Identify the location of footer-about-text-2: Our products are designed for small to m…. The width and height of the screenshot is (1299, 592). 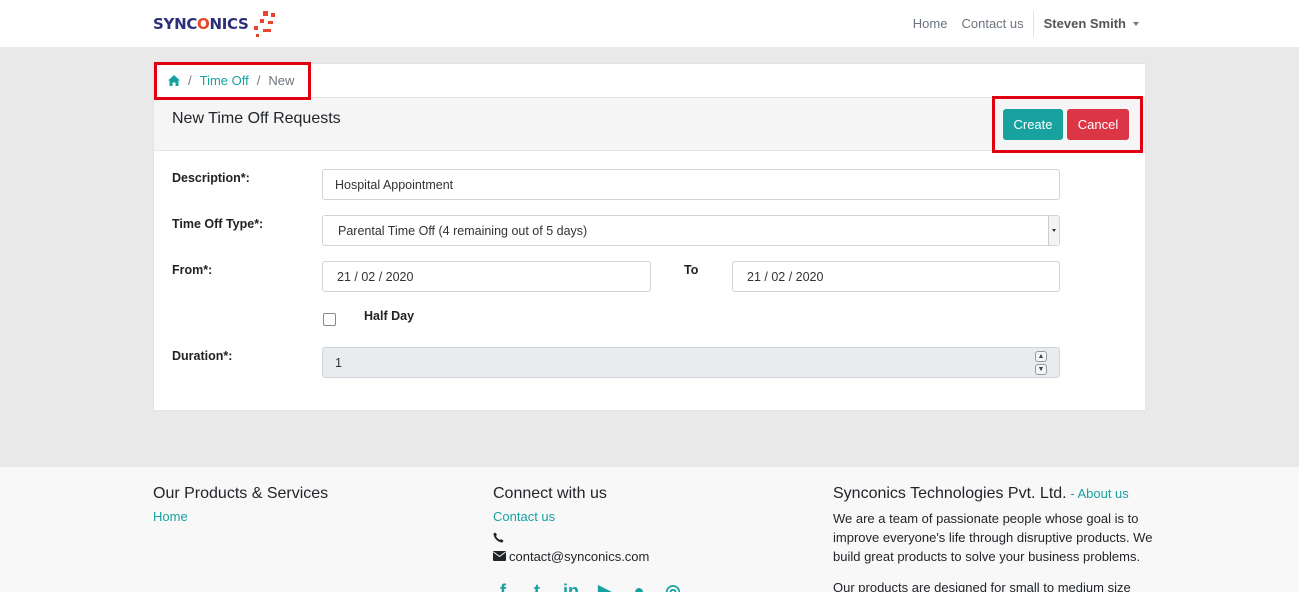
(982, 586).